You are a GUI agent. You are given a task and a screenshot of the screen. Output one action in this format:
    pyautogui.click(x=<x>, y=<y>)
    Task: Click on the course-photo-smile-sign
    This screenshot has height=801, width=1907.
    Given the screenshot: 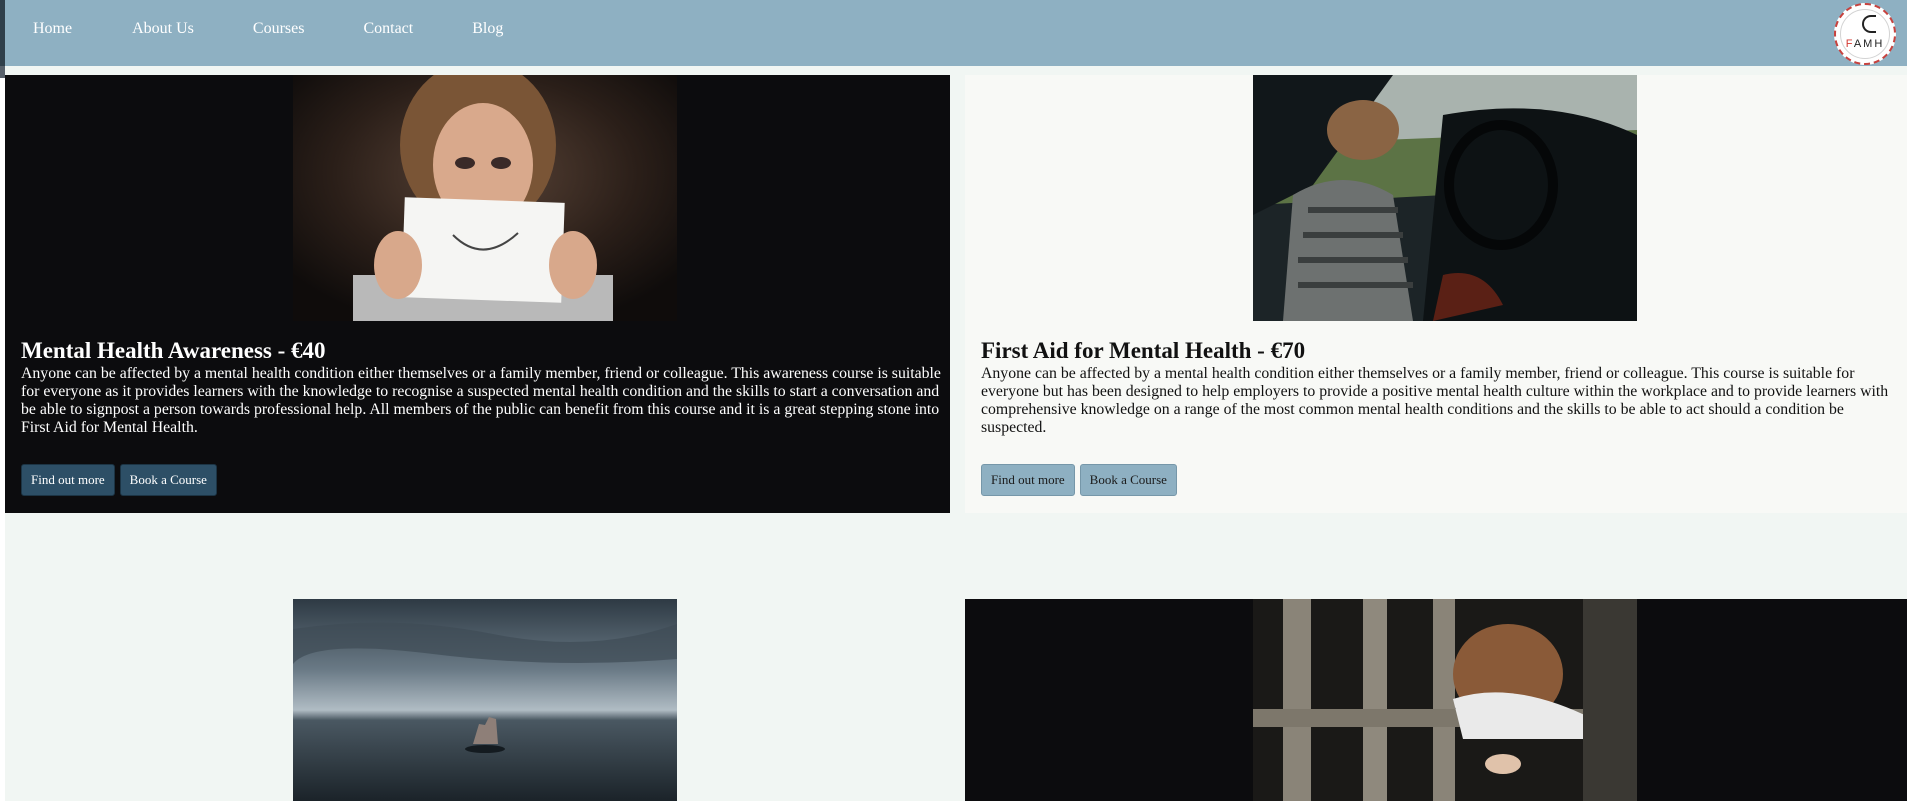 What is the action you would take?
    pyautogui.click(x=485, y=198)
    